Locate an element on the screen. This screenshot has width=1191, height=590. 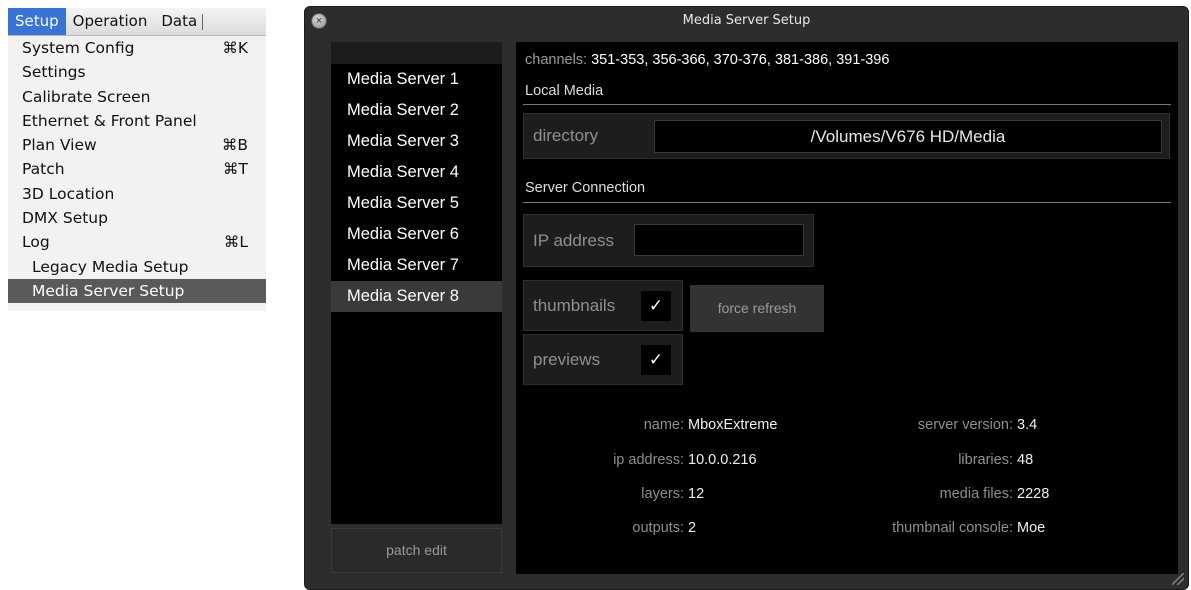
close-icon: × is located at coordinates (319, 21).